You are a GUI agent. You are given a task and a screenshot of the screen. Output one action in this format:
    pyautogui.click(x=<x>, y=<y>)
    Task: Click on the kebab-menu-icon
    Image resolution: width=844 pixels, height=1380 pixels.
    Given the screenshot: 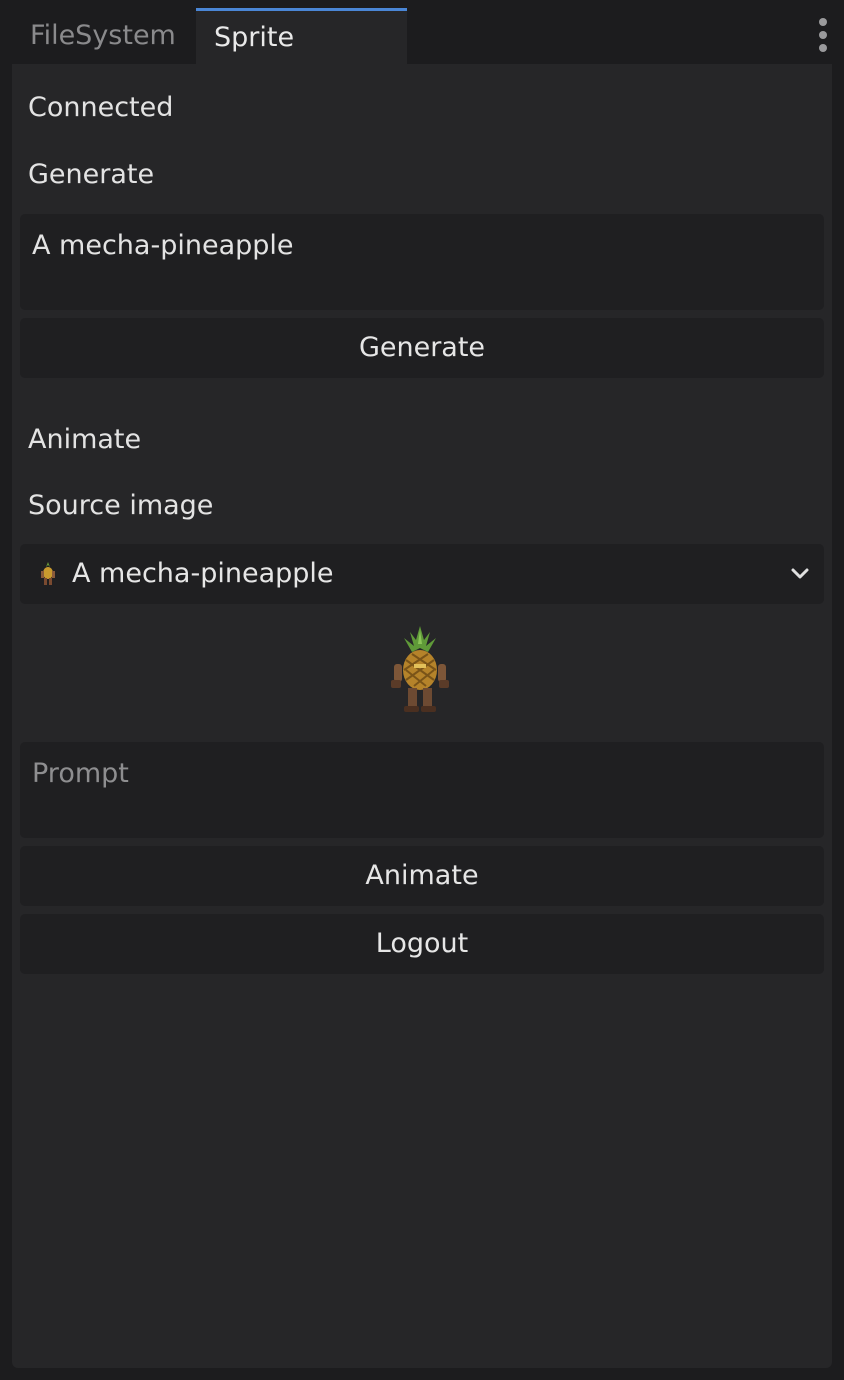 What is the action you would take?
    pyautogui.click(x=823, y=38)
    